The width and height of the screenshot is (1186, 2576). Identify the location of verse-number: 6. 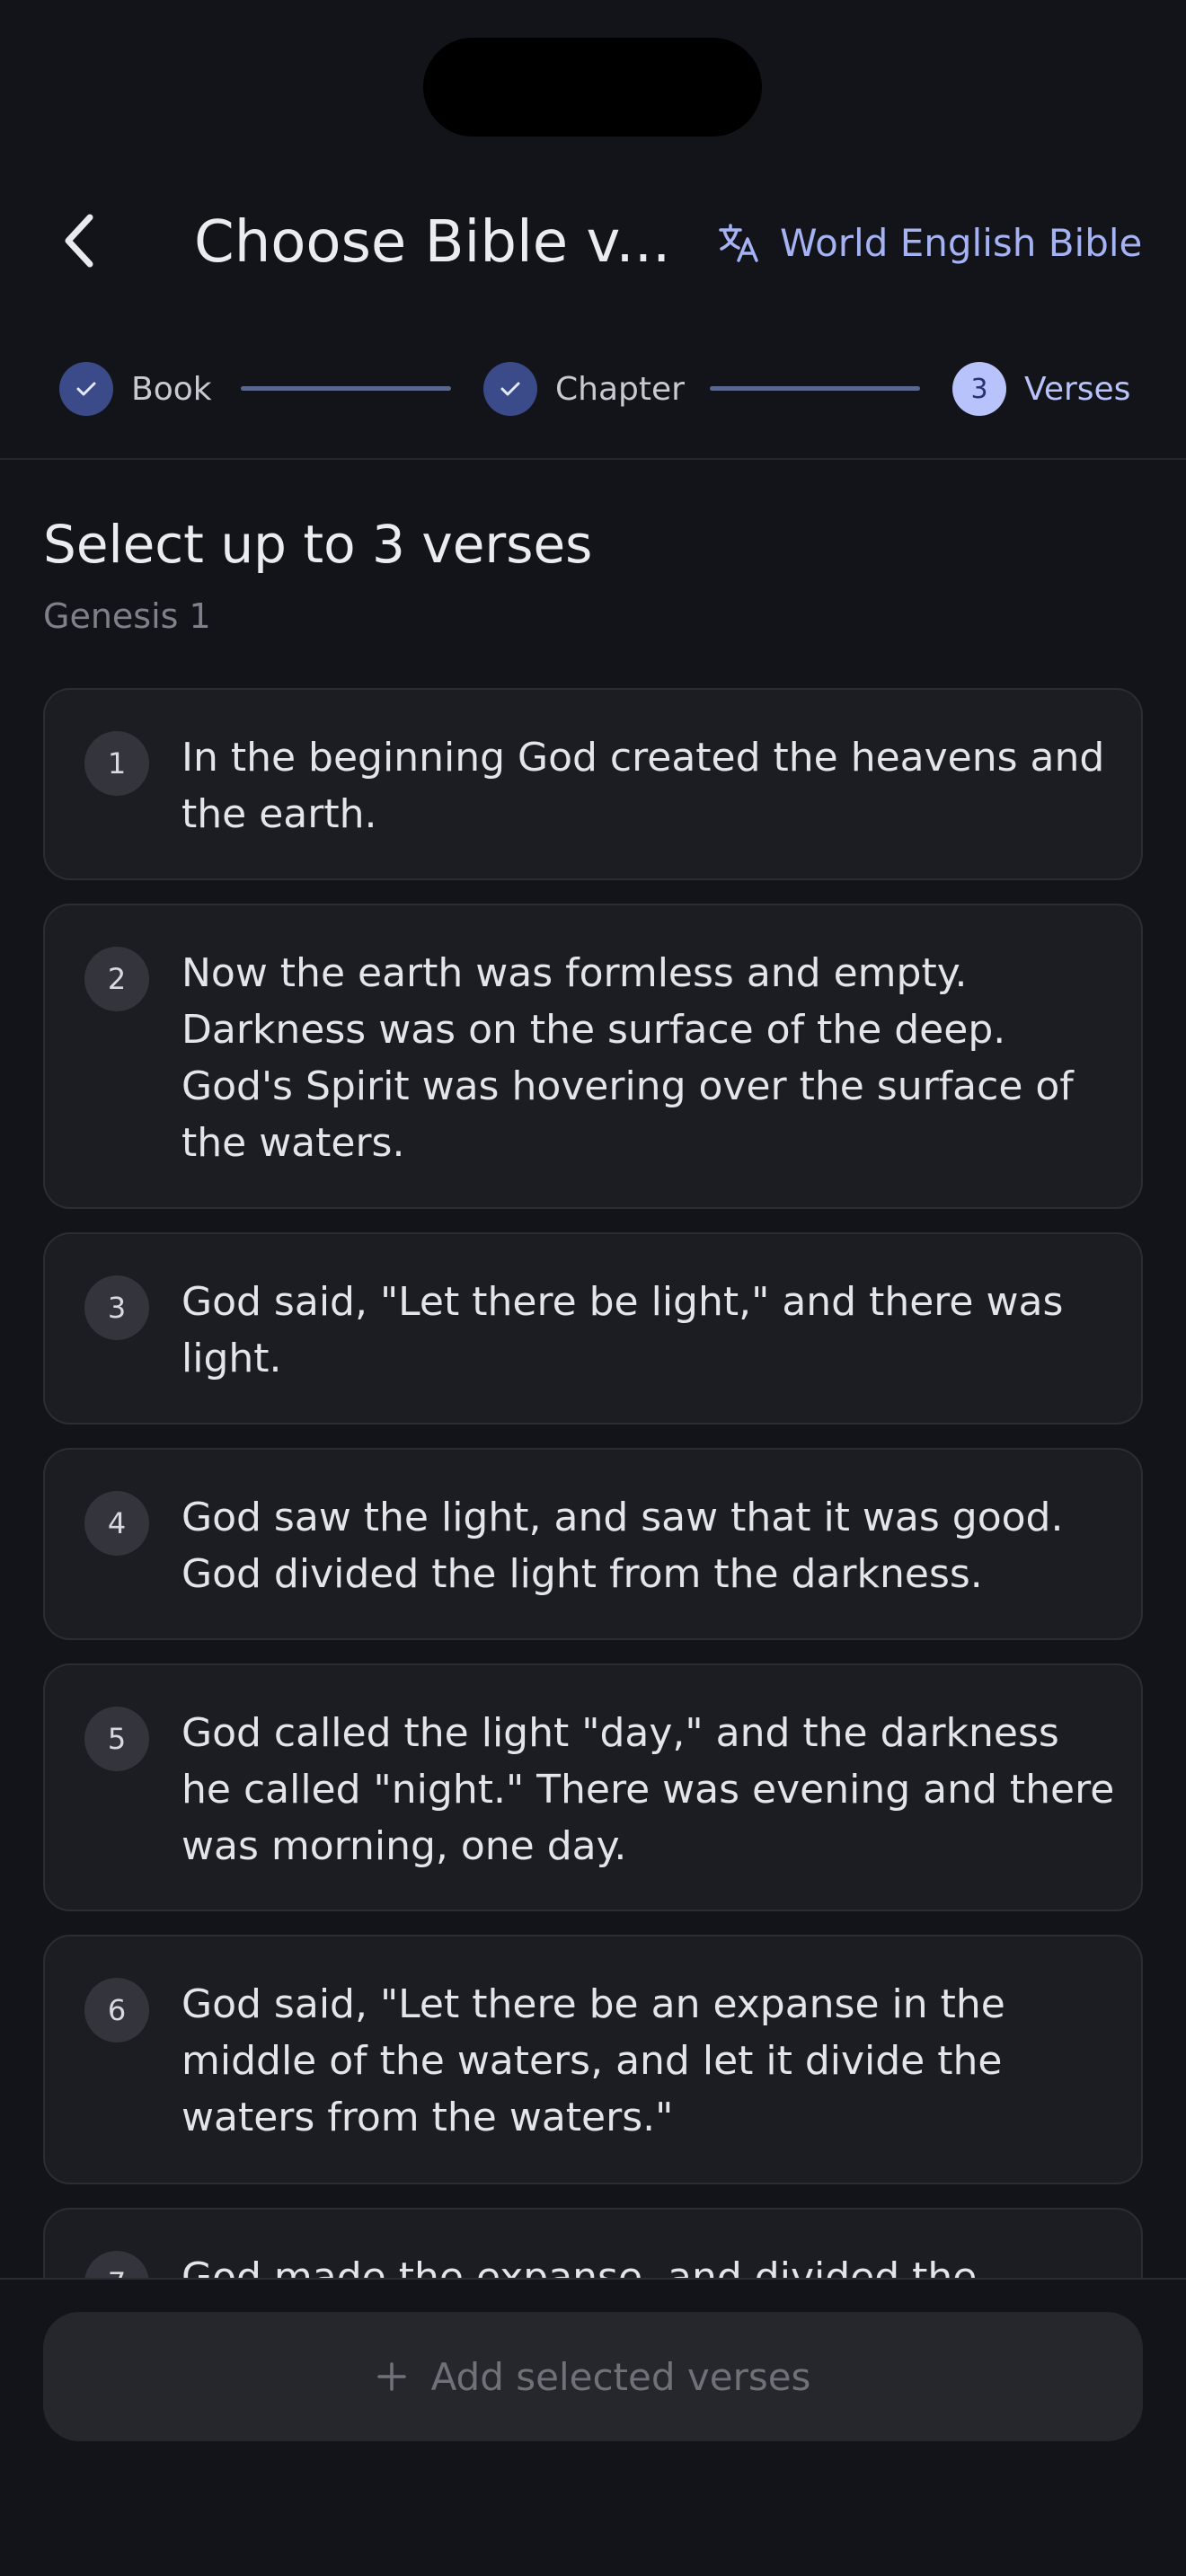
(116, 2010).